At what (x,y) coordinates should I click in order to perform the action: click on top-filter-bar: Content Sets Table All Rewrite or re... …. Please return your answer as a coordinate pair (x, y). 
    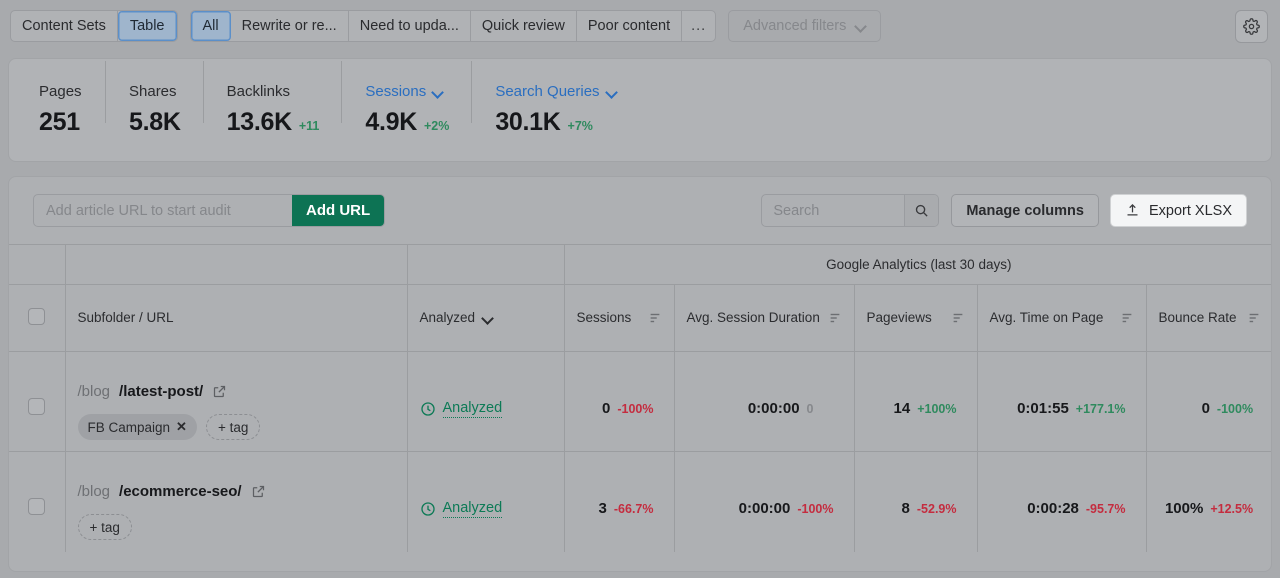
    Looking at the image, I should click on (640, 26).